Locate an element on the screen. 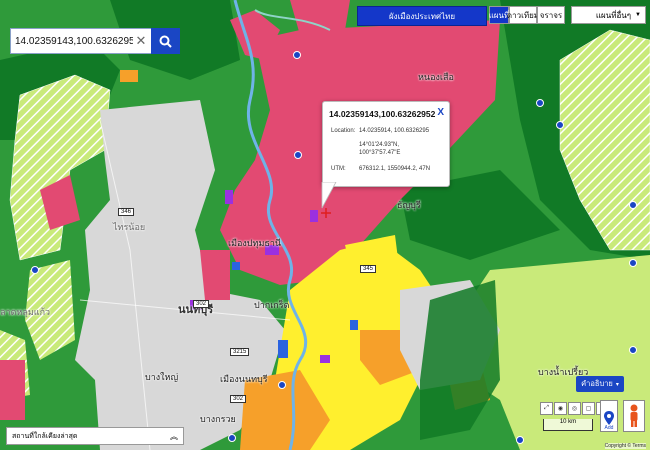 Image resolution: width=650 pixels, height=450 pixels. maptype-satellite-button: ดาวเทียม is located at coordinates (523, 15).